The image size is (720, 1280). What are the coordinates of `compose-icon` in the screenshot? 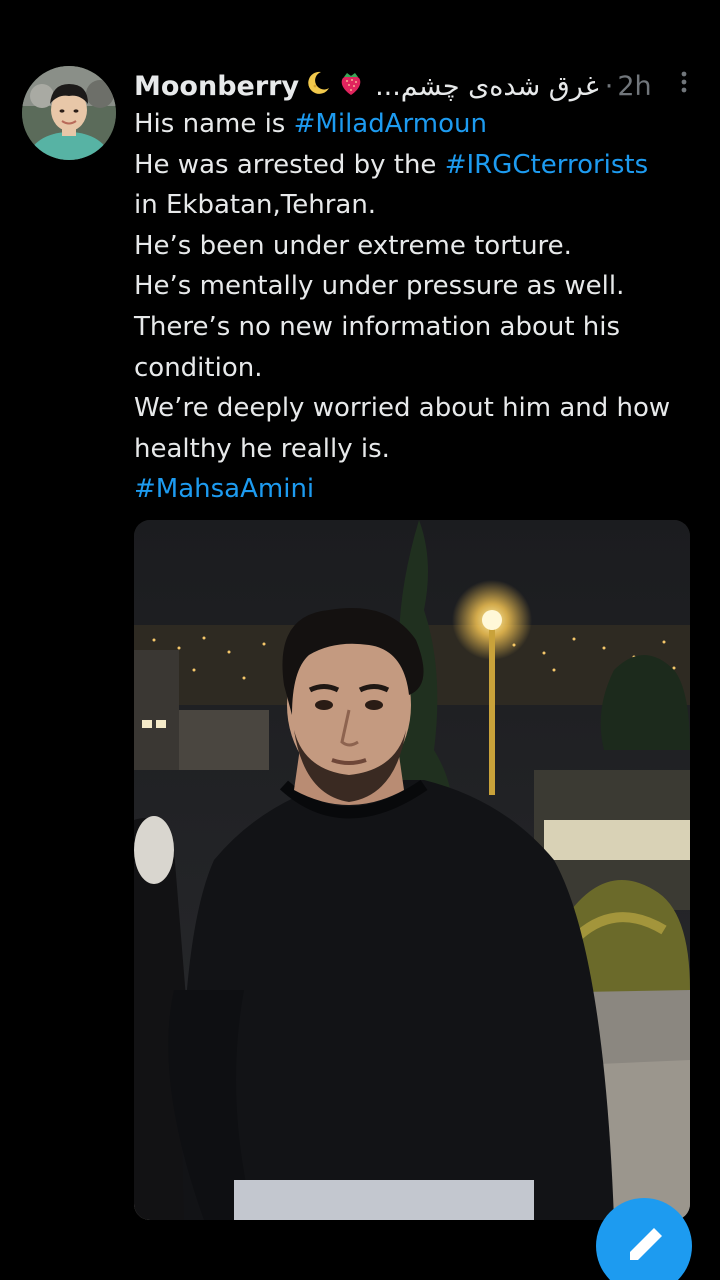 It's located at (646, 1244).